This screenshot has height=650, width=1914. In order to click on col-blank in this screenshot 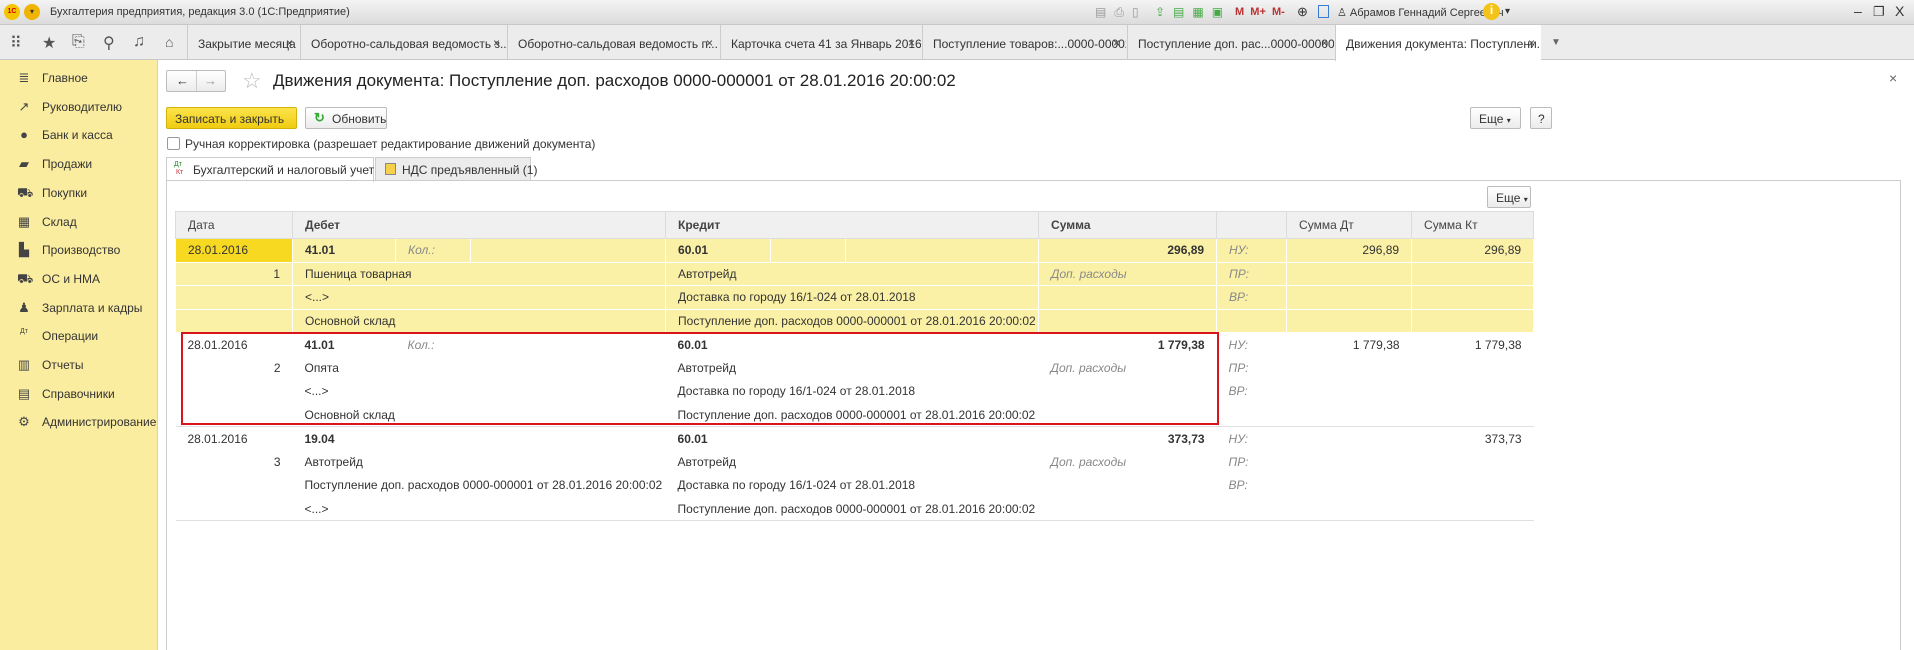, I will do `click(1252, 225)`.